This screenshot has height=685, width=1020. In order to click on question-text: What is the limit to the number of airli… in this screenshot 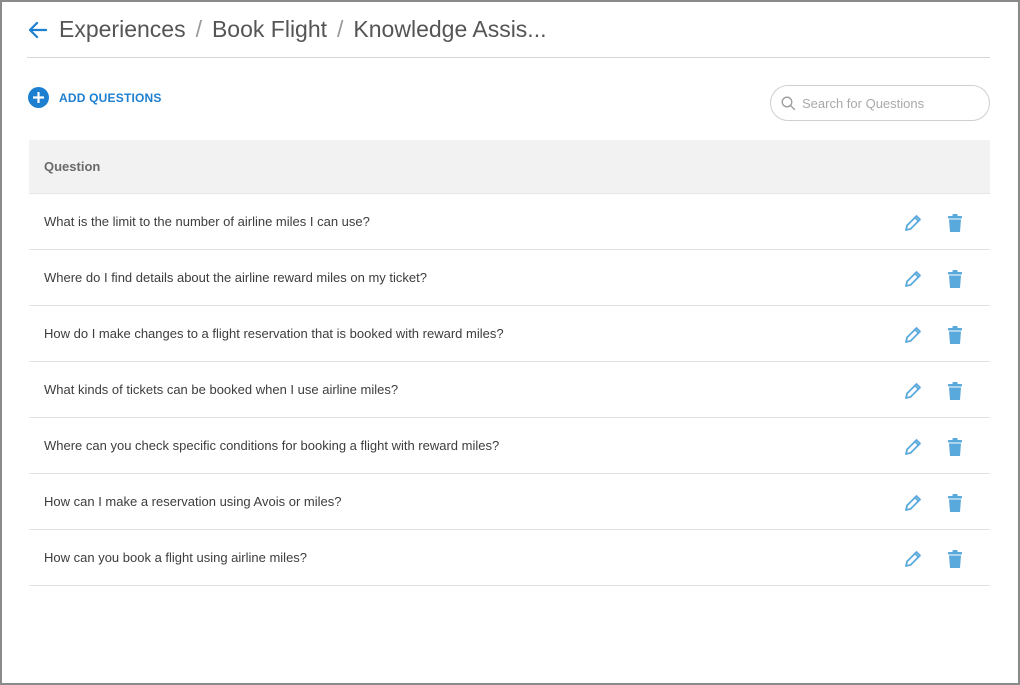, I will do `click(207, 221)`.